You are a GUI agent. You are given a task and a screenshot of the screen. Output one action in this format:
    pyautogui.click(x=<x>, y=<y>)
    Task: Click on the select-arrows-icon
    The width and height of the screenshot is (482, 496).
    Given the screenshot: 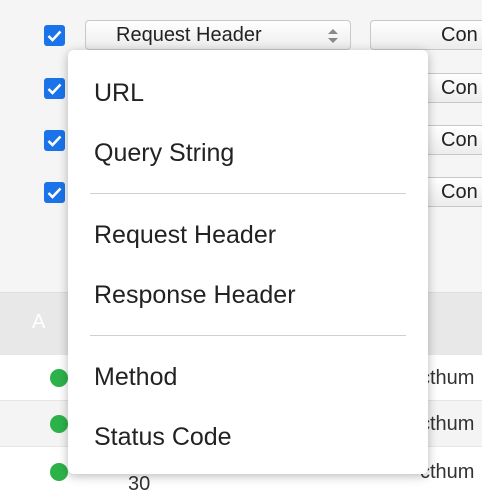 What is the action you would take?
    pyautogui.click(x=333, y=36)
    